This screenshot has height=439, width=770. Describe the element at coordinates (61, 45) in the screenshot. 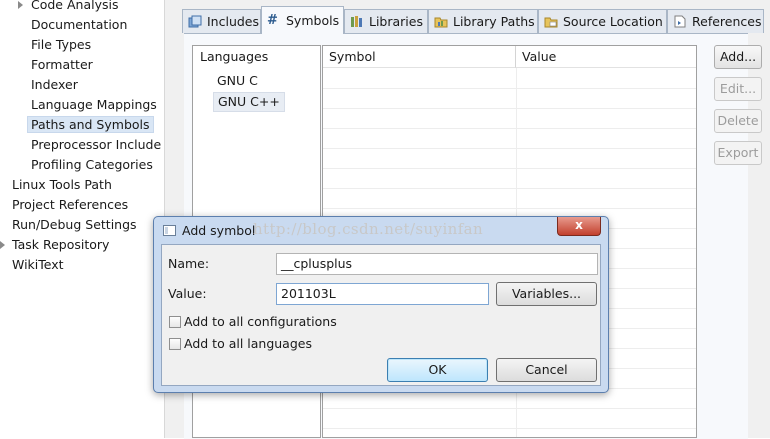

I see `tree-item-file-types: File Types` at that location.